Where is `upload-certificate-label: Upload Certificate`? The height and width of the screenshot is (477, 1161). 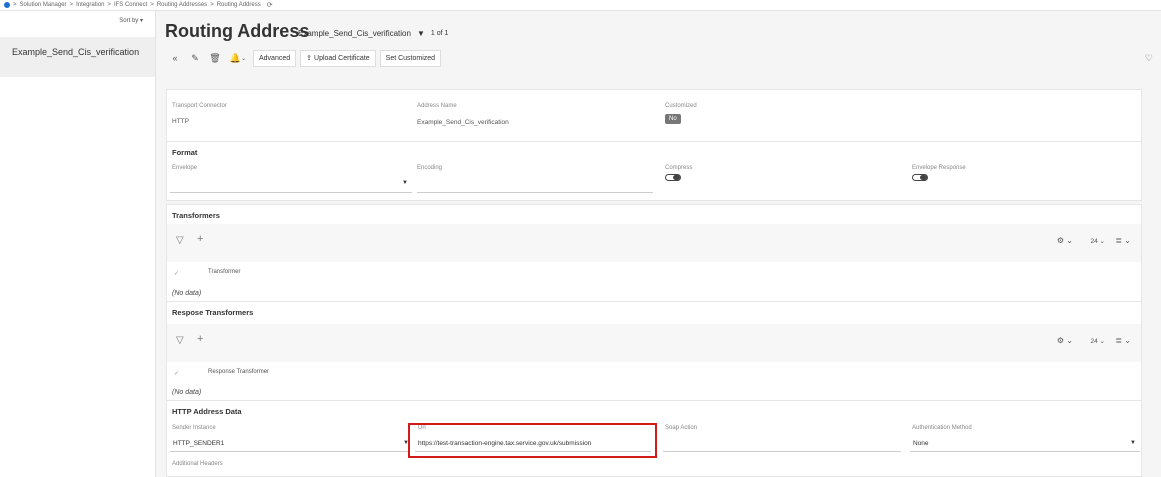
upload-certificate-label: Upload Certificate is located at coordinates (342, 58).